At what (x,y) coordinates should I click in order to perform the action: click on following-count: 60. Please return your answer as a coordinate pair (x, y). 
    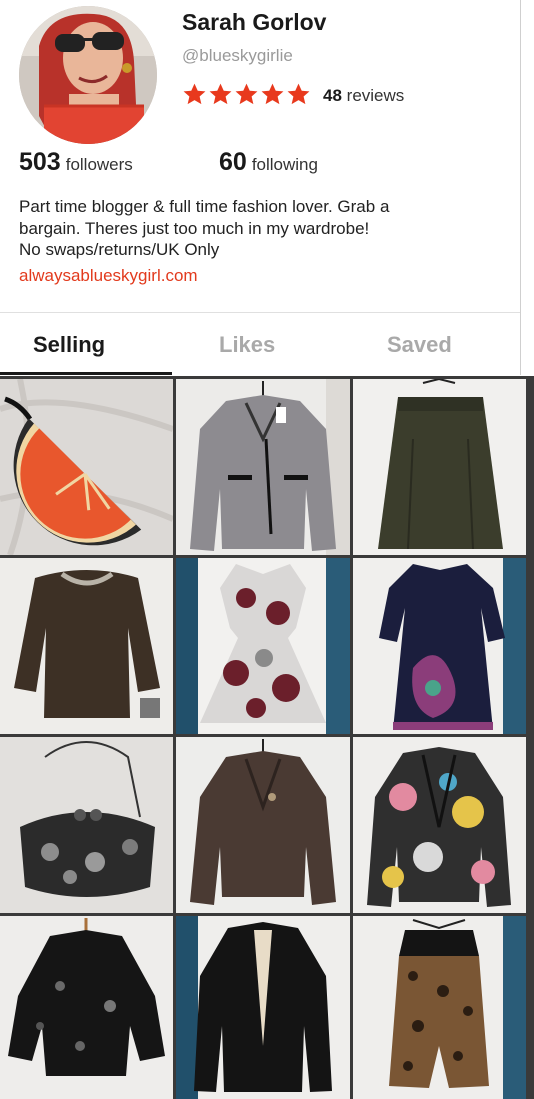
    Looking at the image, I should click on (233, 162).